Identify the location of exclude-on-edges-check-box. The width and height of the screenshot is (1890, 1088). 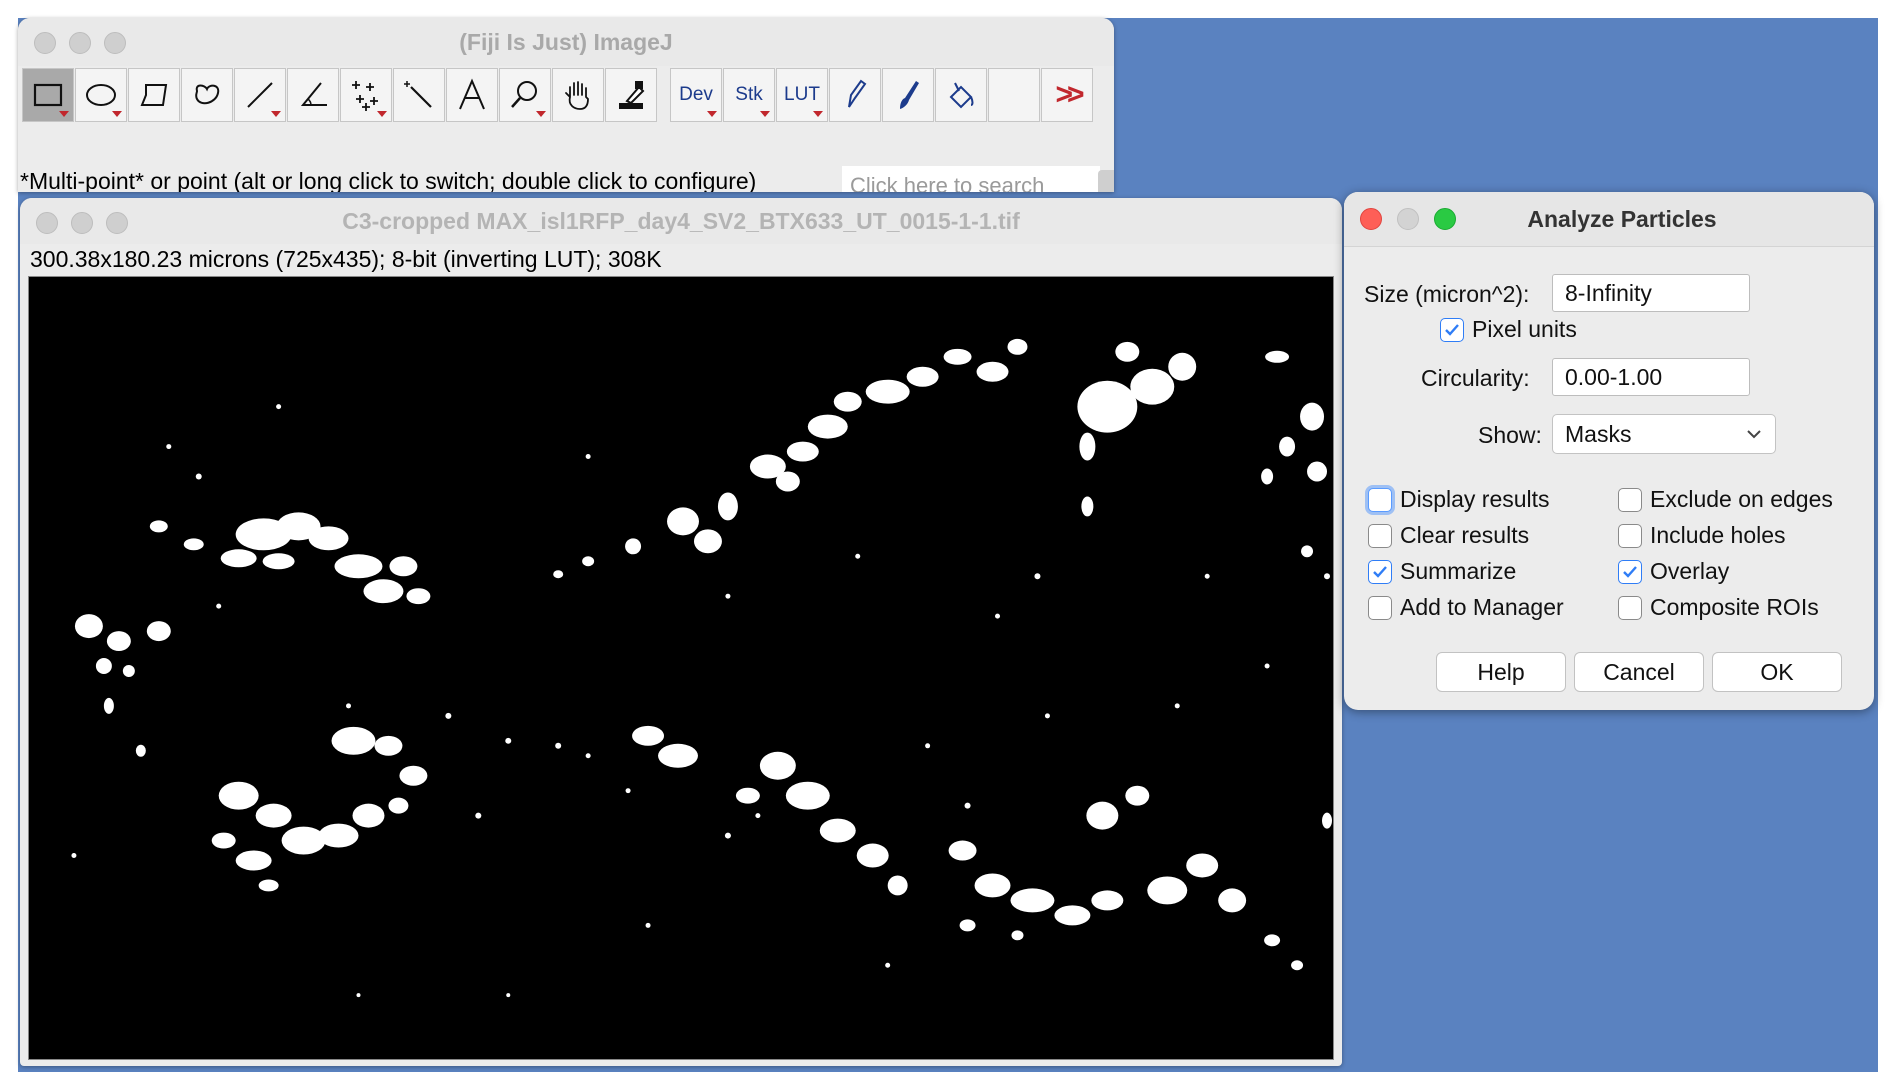
(1630, 499).